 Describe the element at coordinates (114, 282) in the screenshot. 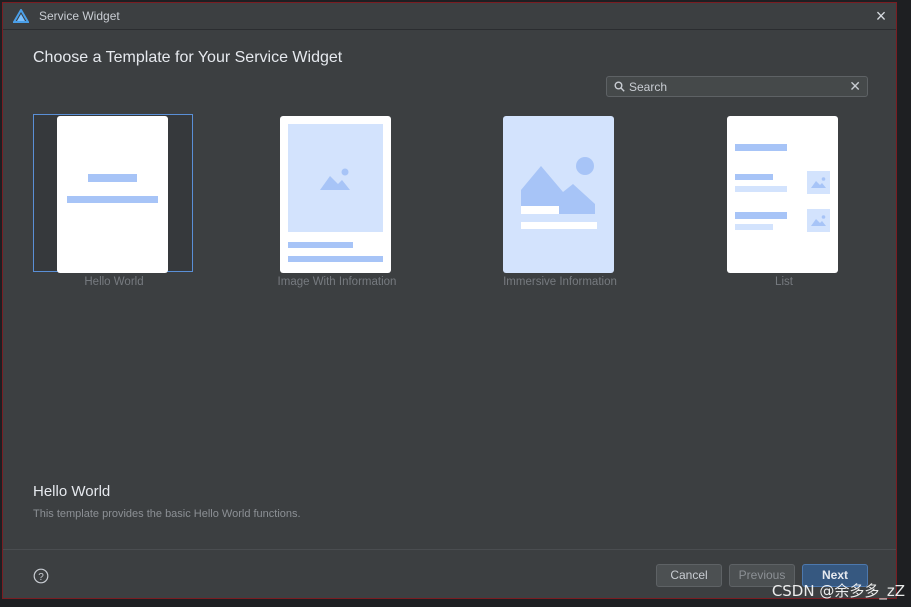

I see `template-label: Hello World` at that location.